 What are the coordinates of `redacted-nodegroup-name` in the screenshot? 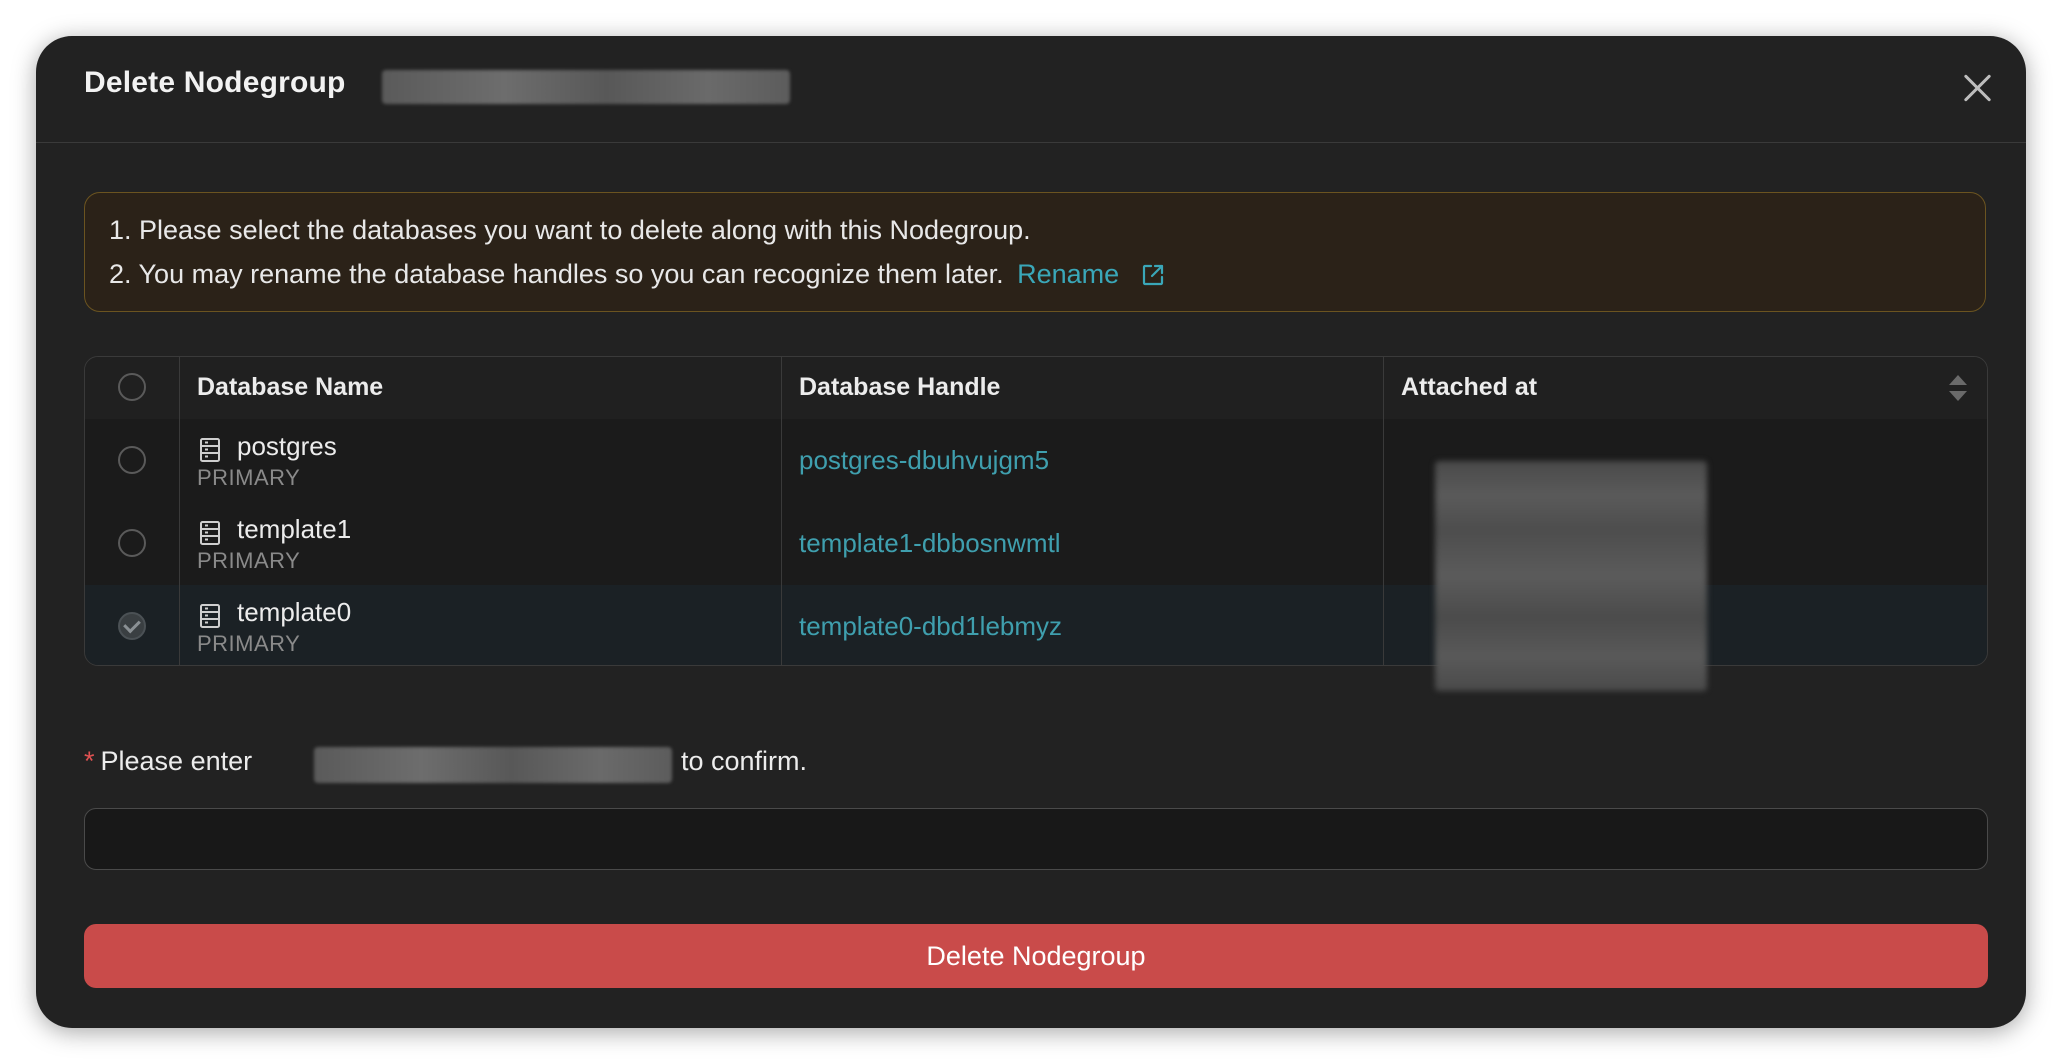 It's located at (586, 87).